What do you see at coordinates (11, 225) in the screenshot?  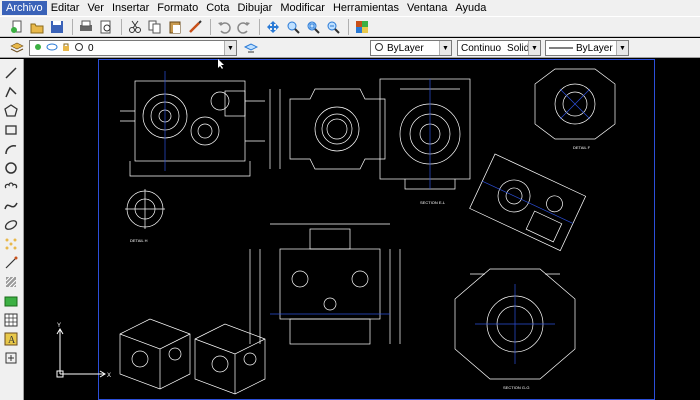 I see `ellipse-icon` at bounding box center [11, 225].